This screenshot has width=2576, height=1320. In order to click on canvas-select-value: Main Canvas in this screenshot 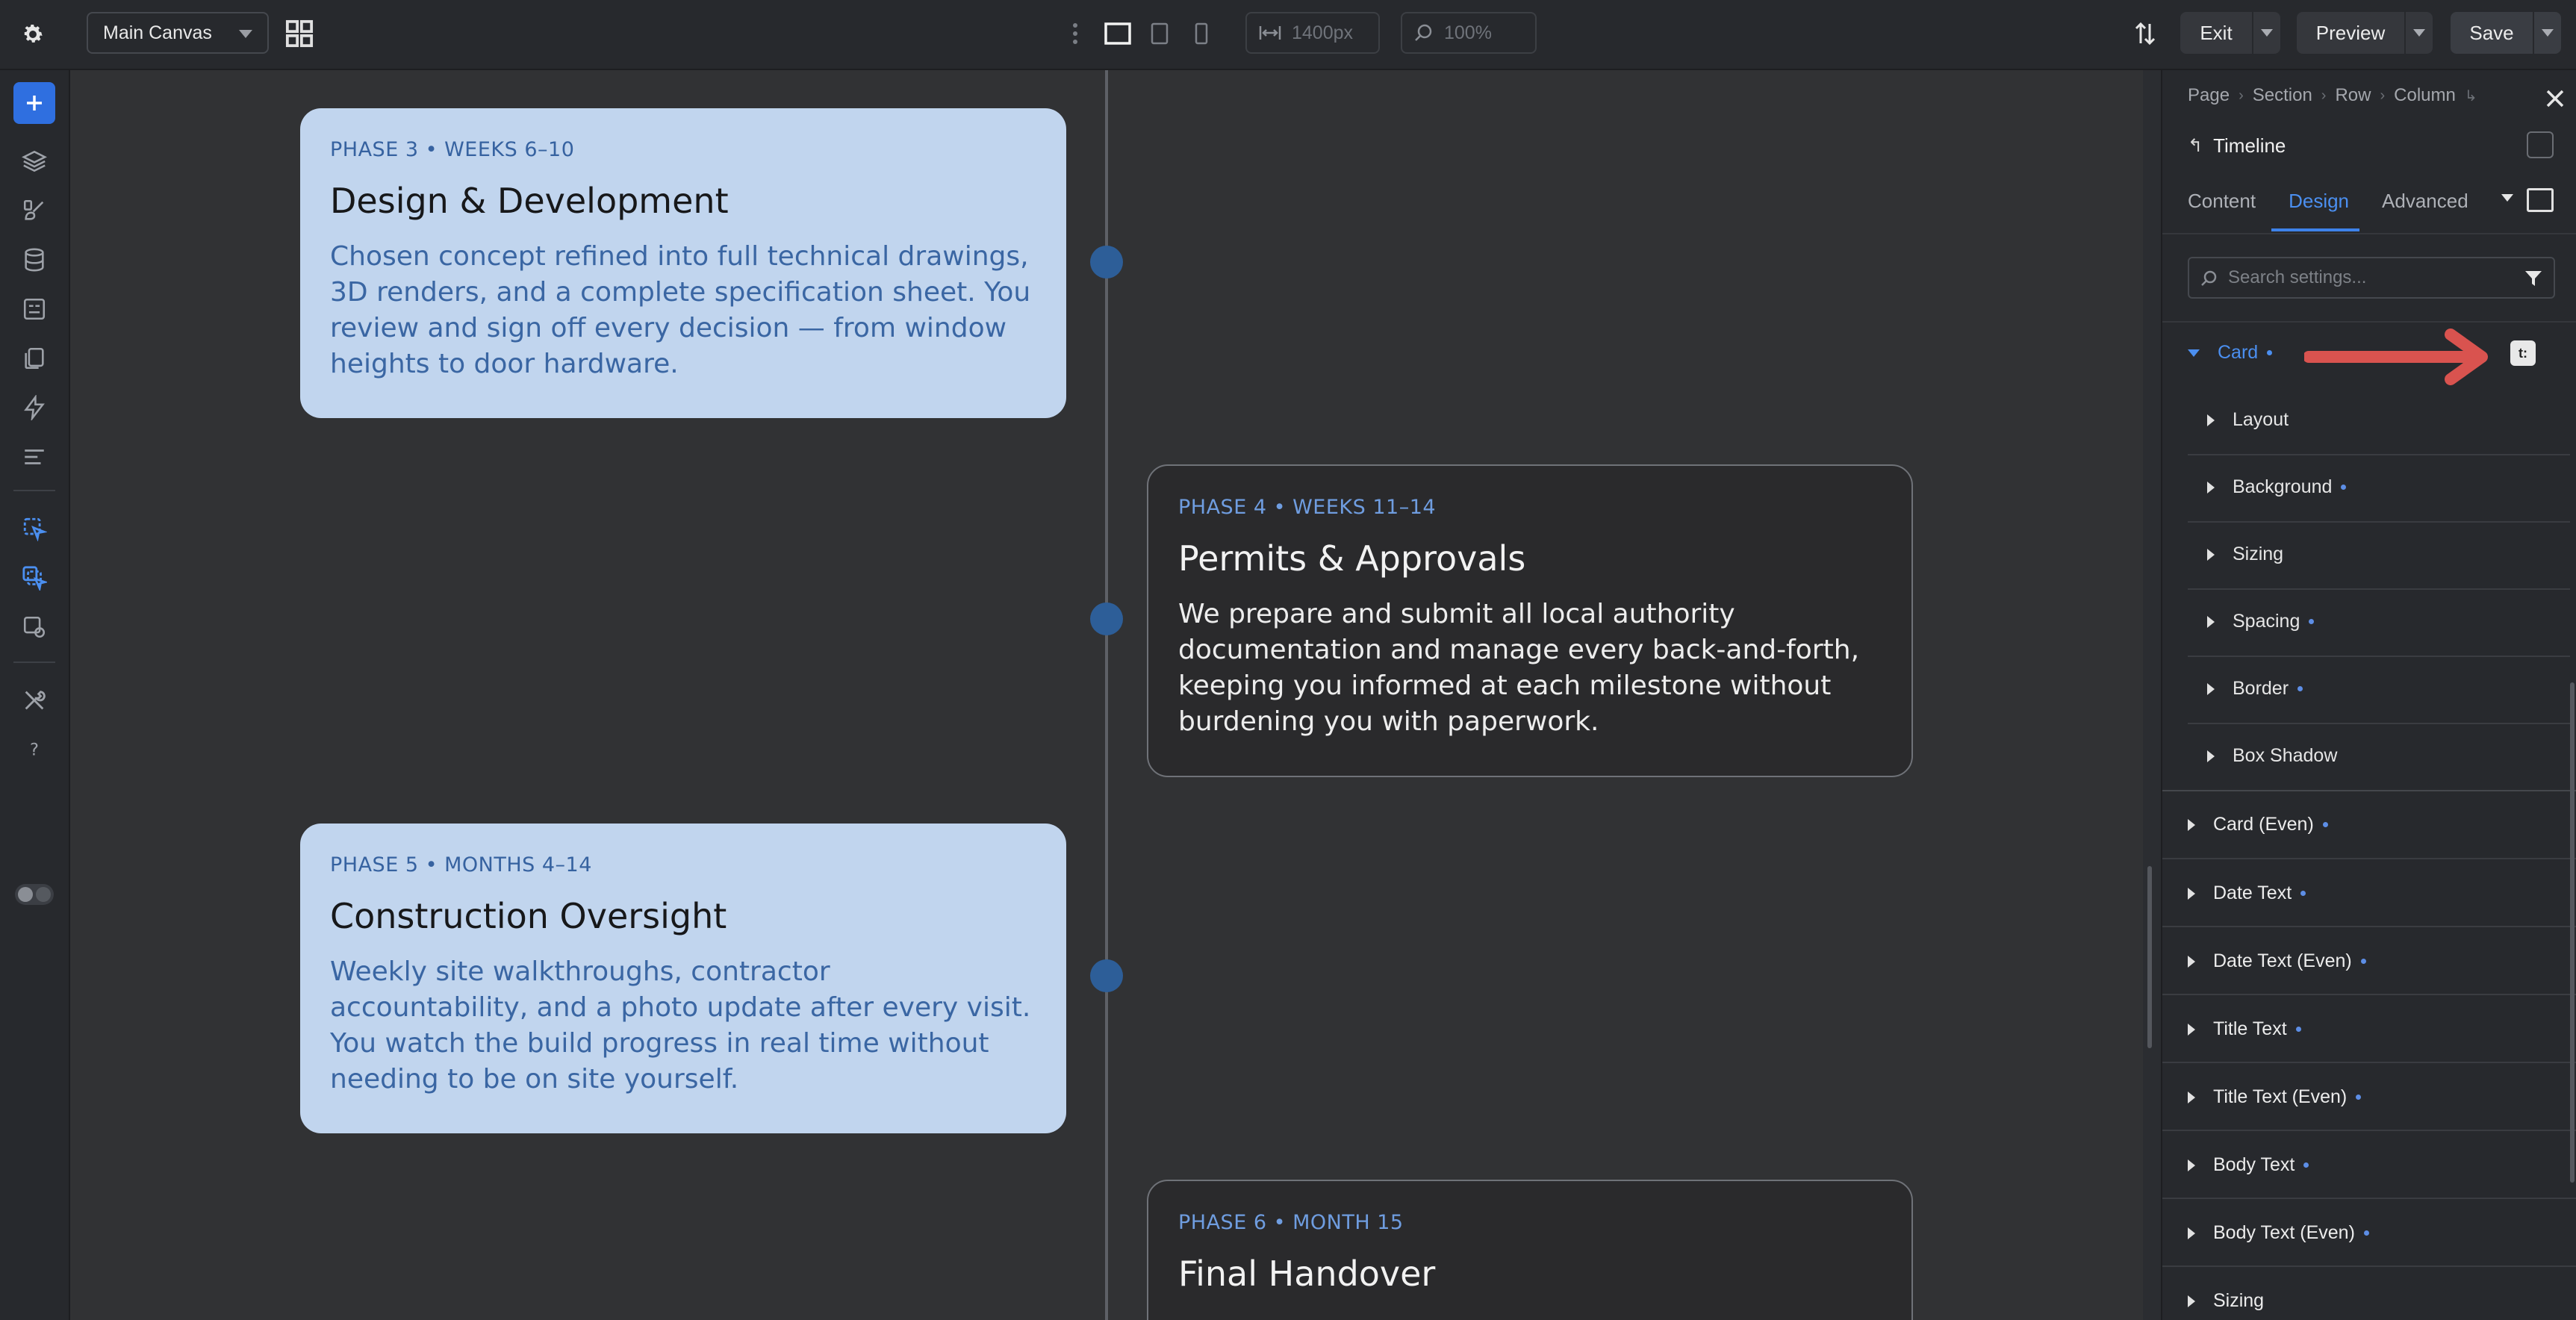, I will do `click(157, 32)`.